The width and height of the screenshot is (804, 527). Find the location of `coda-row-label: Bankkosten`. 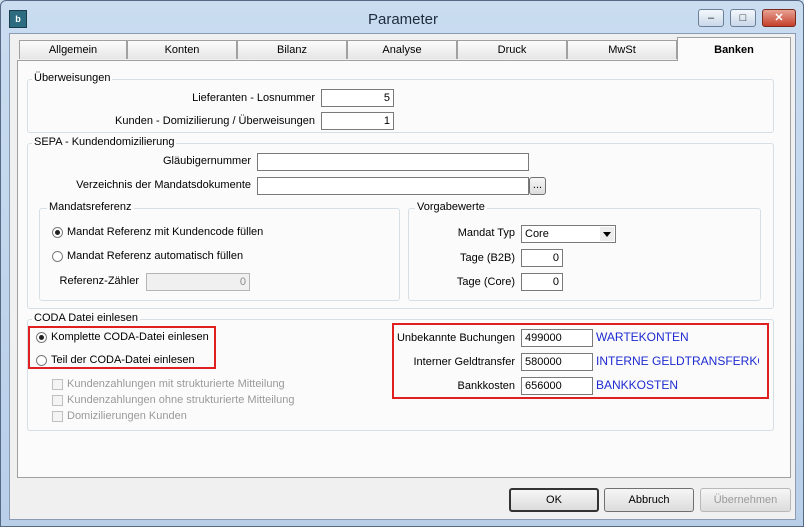

coda-row-label: Bankkosten is located at coordinates (486, 386).